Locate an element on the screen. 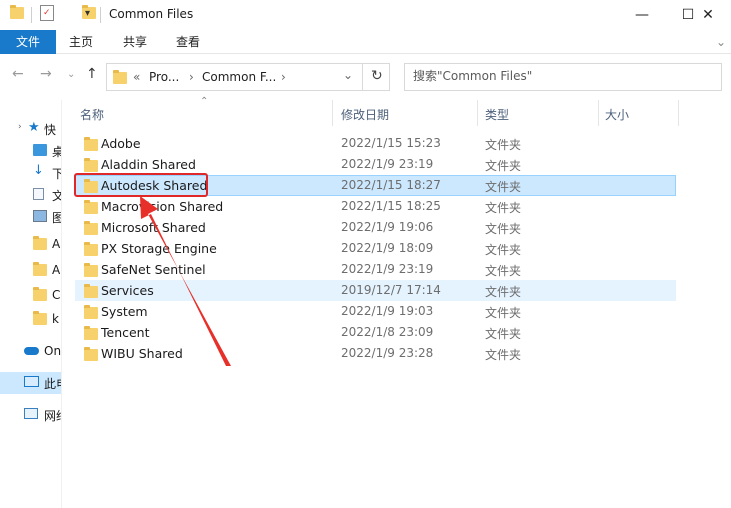 The width and height of the screenshot is (731, 508). nav-folder-a1: A is located at coordinates (30, 245).